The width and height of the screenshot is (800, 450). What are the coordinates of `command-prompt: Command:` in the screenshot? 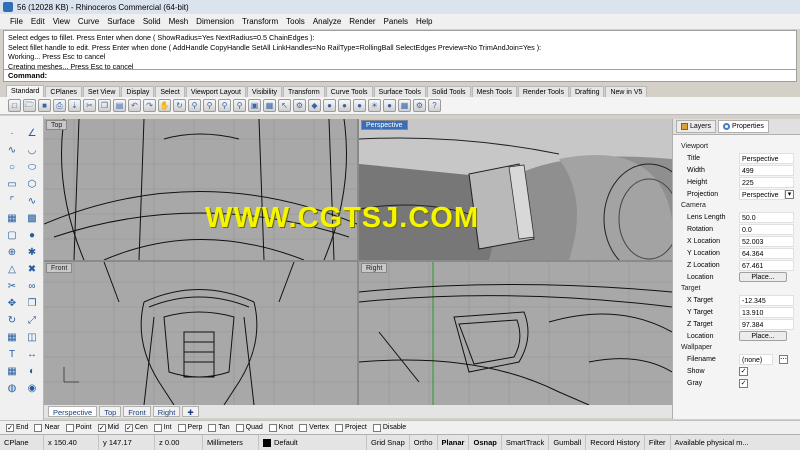 It's located at (400, 76).